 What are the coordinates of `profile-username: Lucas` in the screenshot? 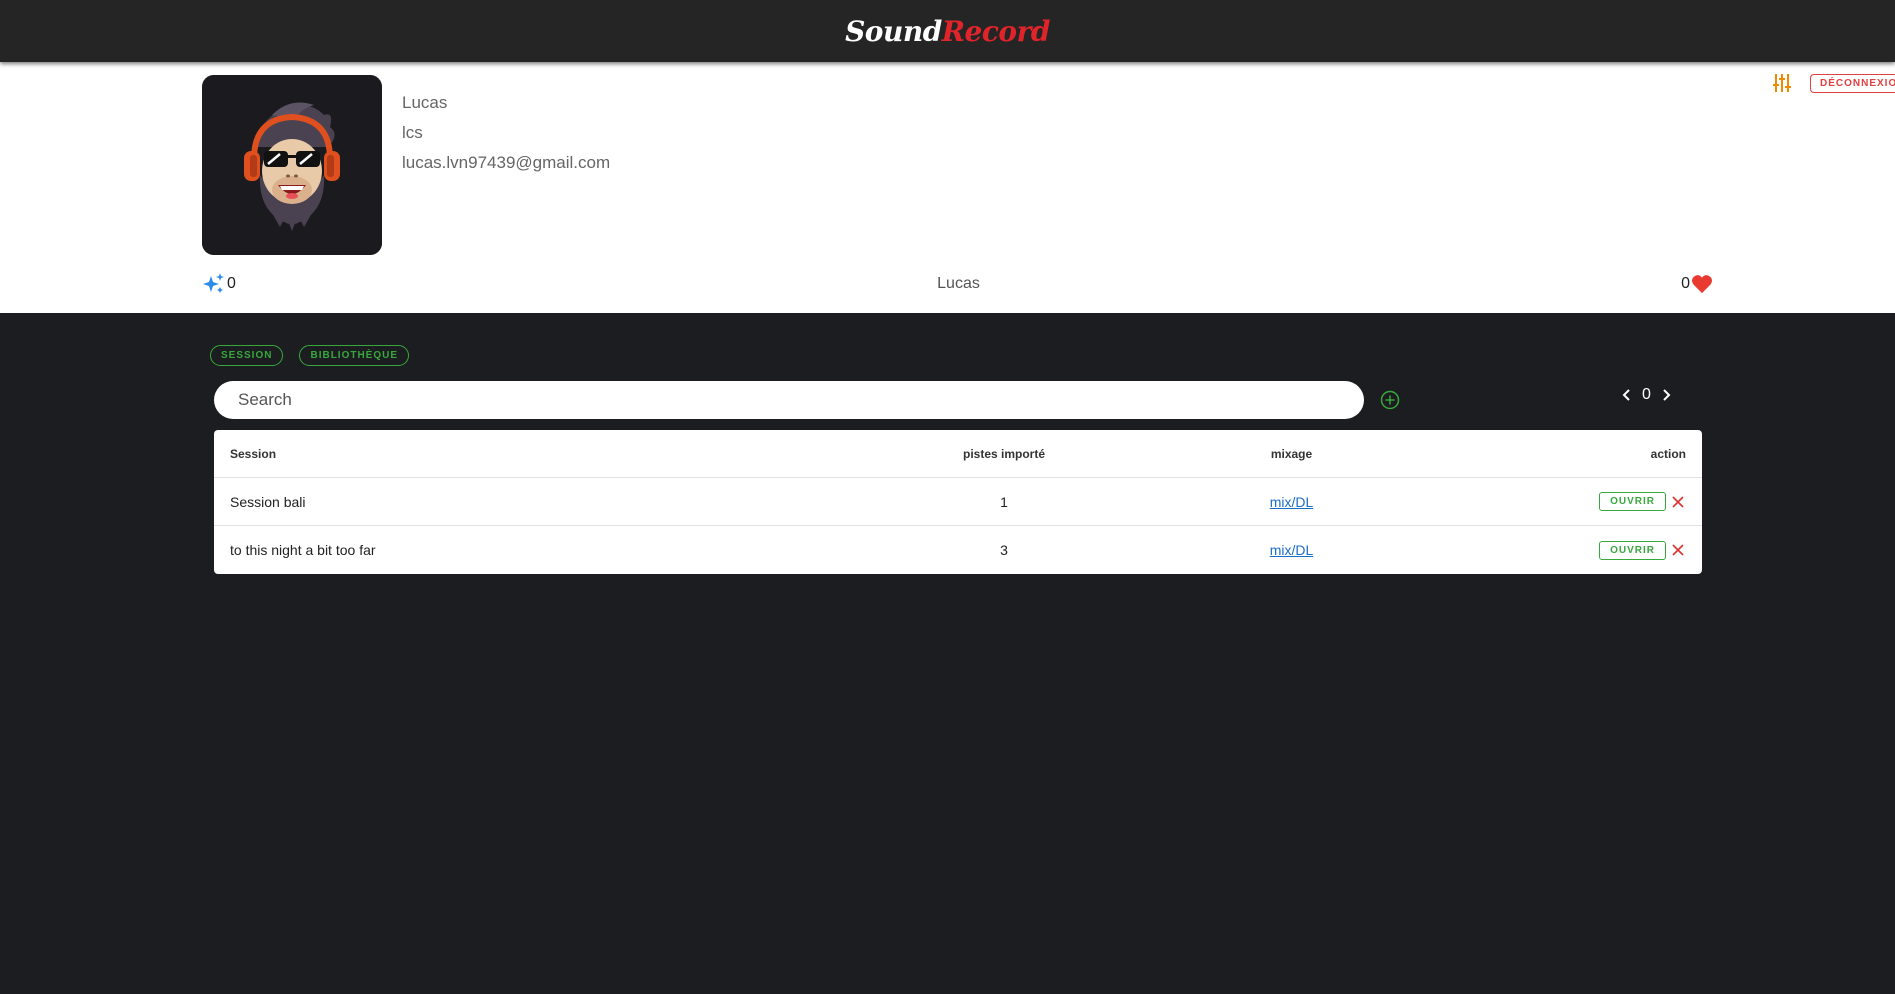 It's located at (958, 283).